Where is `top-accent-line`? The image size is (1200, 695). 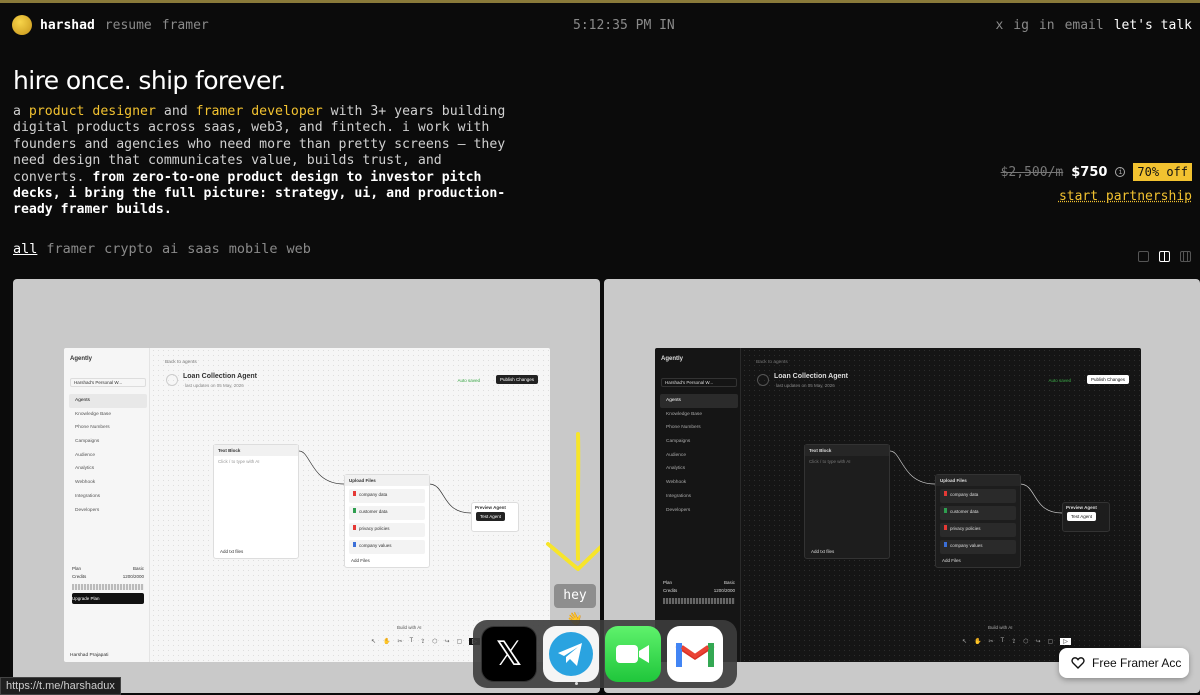 top-accent-line is located at coordinates (600, 1).